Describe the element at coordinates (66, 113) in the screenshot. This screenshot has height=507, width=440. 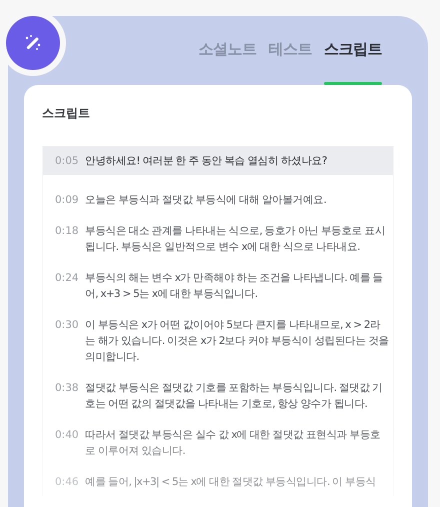
I see `card-title: 스크립트` at that location.